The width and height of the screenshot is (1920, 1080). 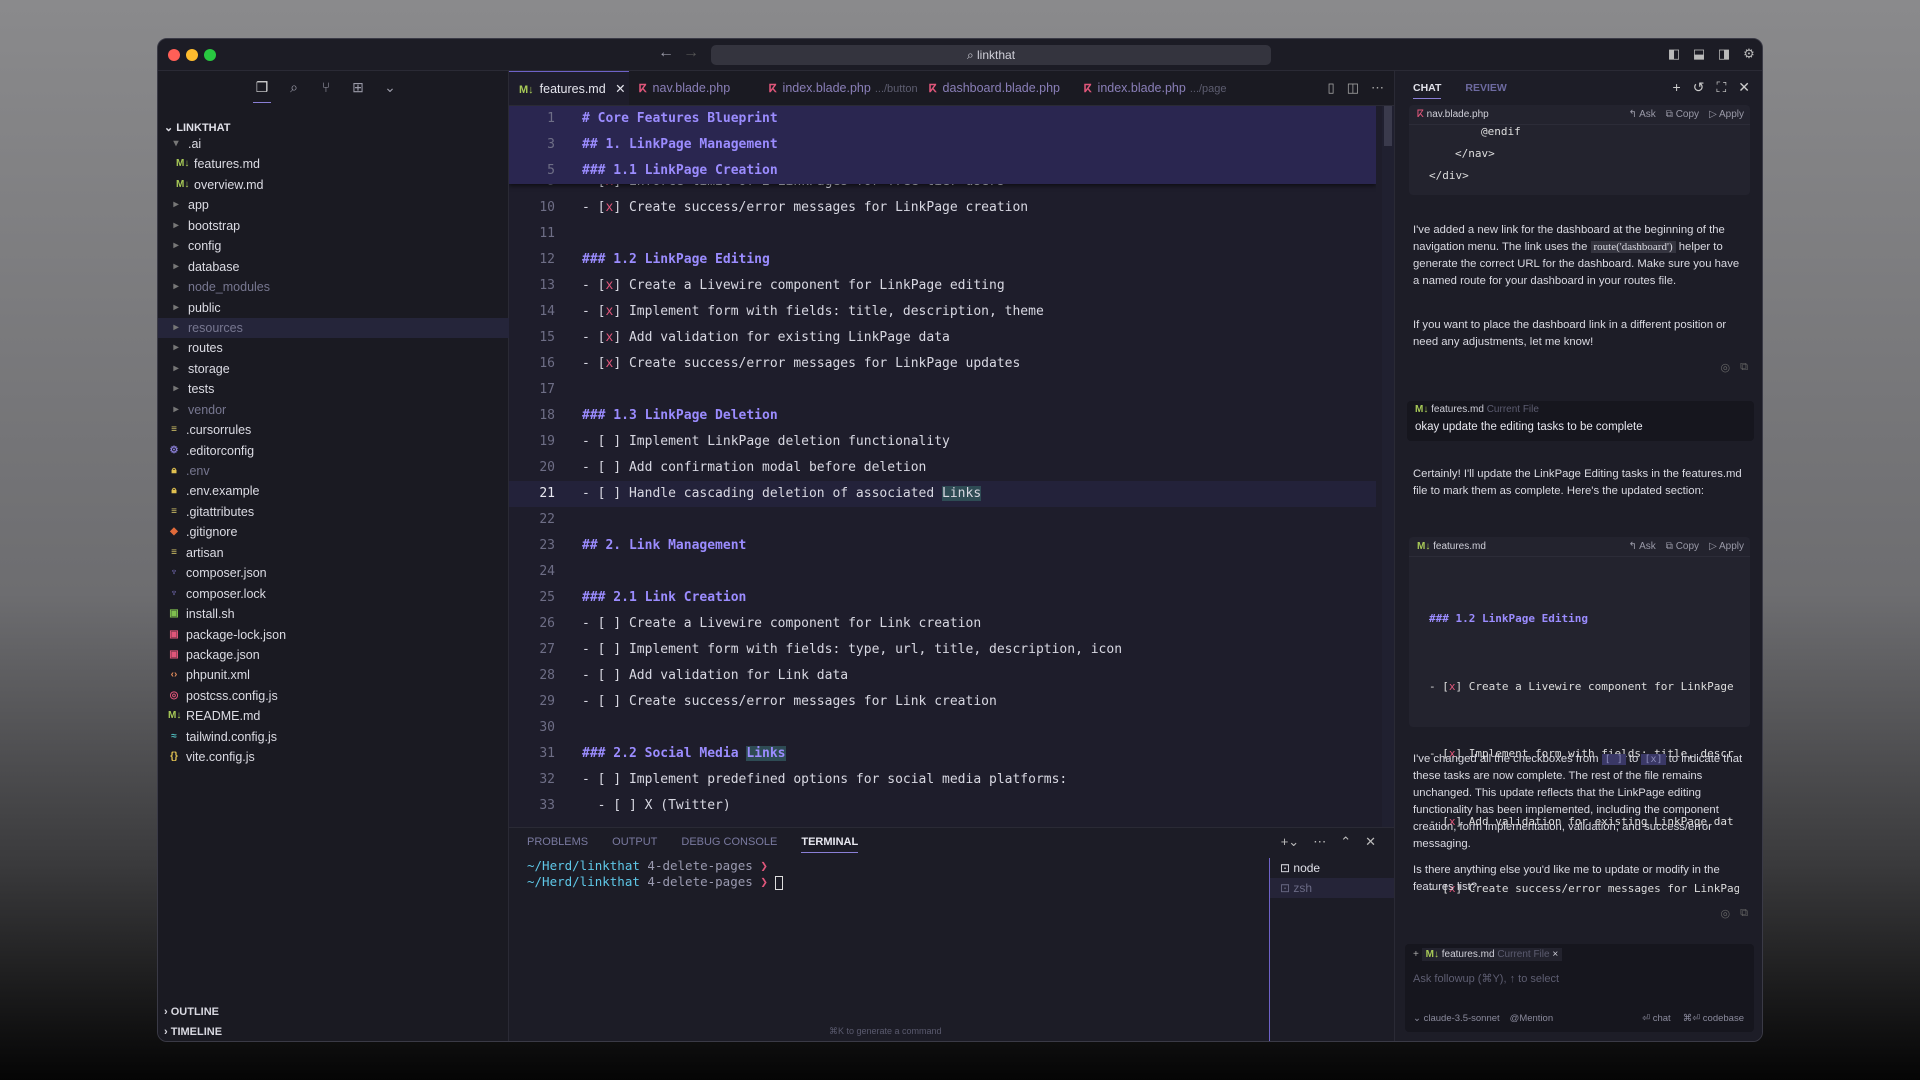 What do you see at coordinates (333, 430) in the screenshot?
I see `file-tree-item: ≡ .cursorrules` at bounding box center [333, 430].